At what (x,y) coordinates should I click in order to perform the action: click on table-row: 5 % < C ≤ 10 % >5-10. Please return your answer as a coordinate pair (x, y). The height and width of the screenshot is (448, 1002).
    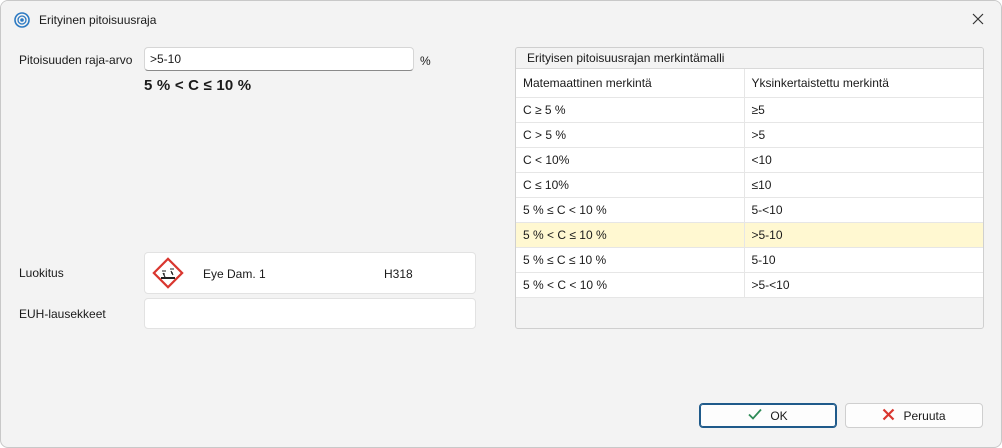
    Looking at the image, I should click on (749, 235).